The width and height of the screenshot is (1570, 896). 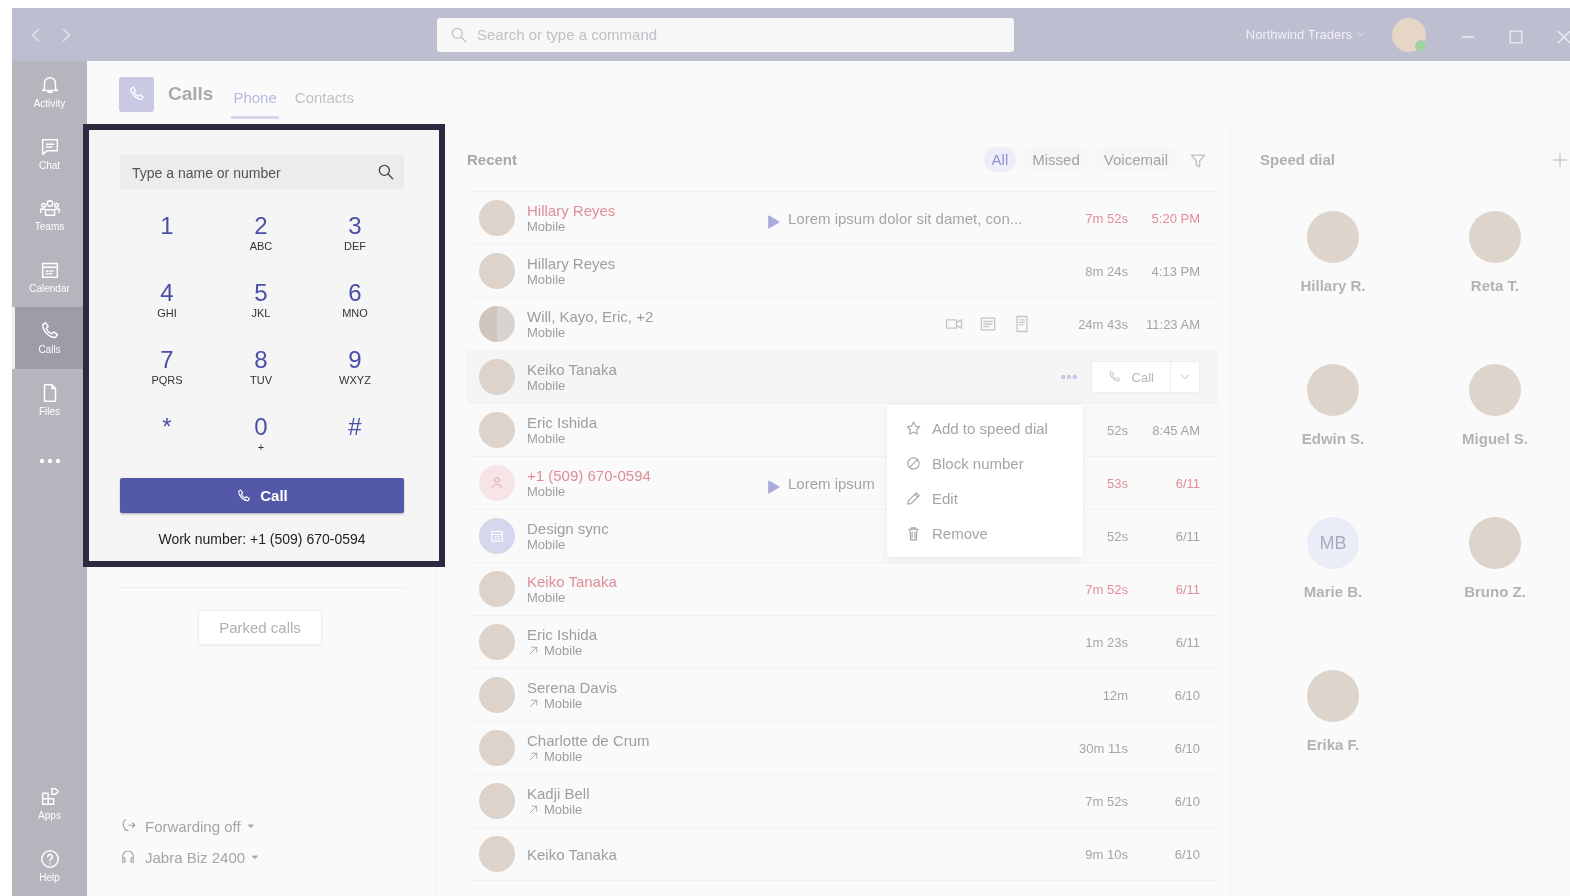 What do you see at coordinates (1056, 159) in the screenshot?
I see `filter-pill: Missed` at bounding box center [1056, 159].